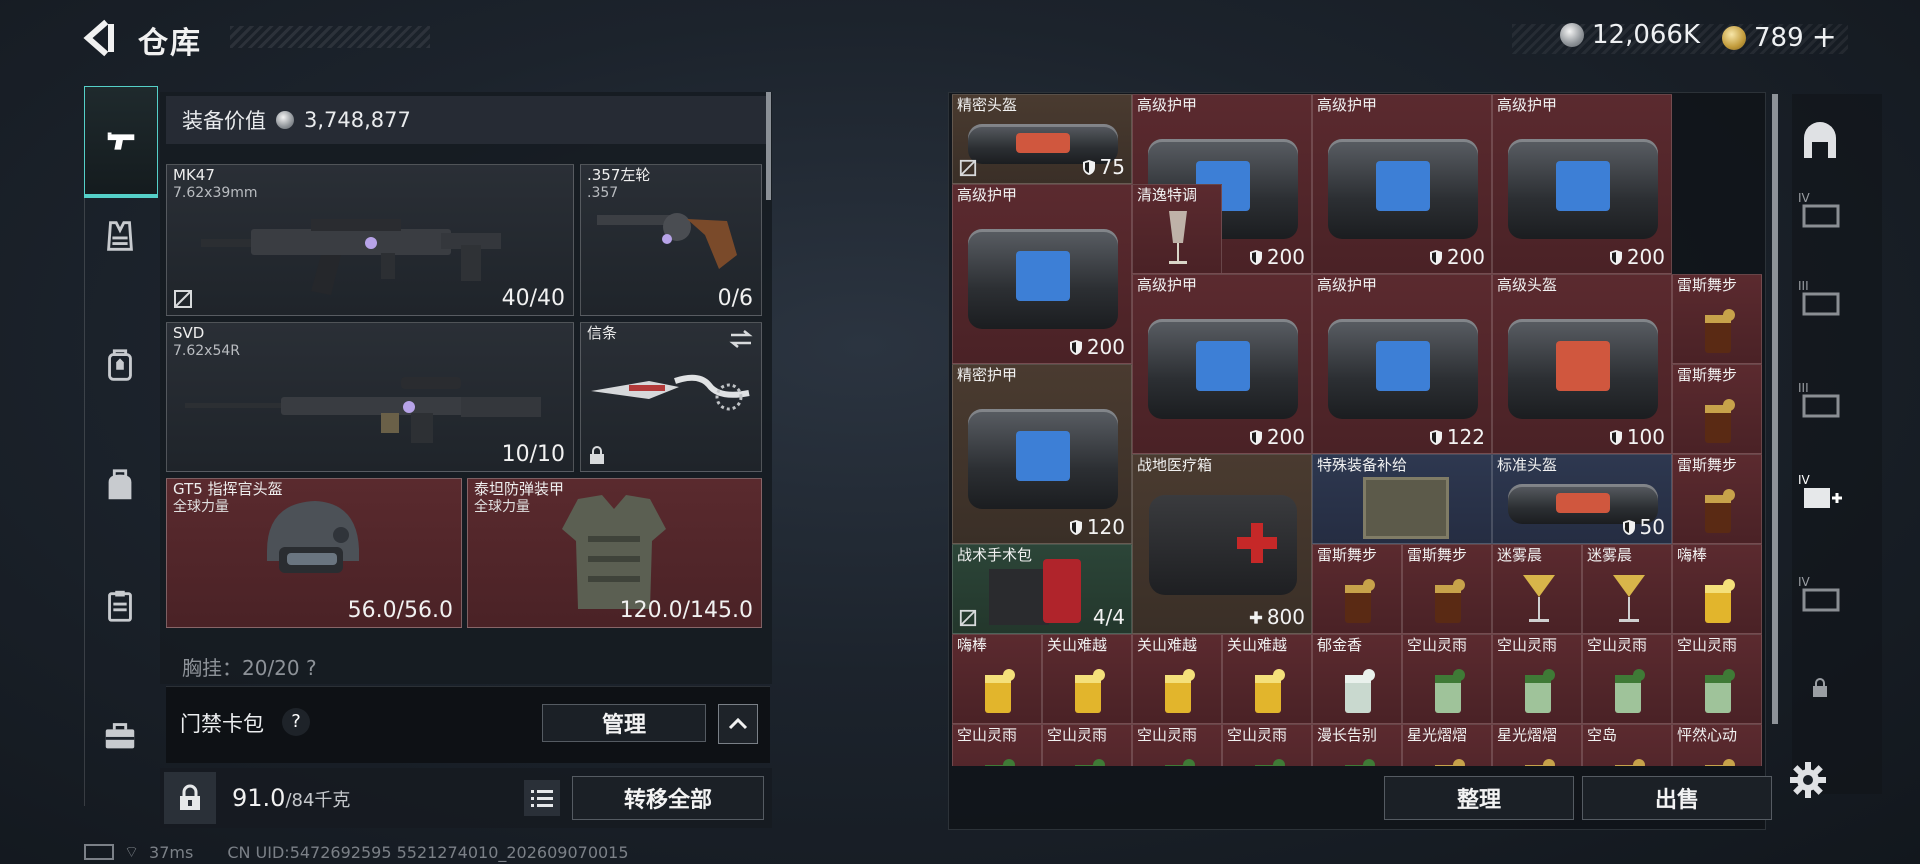 The width and height of the screenshot is (1920, 864). Describe the element at coordinates (1177, 229) in the screenshot. I see `stash-item: 清逸特调` at that location.